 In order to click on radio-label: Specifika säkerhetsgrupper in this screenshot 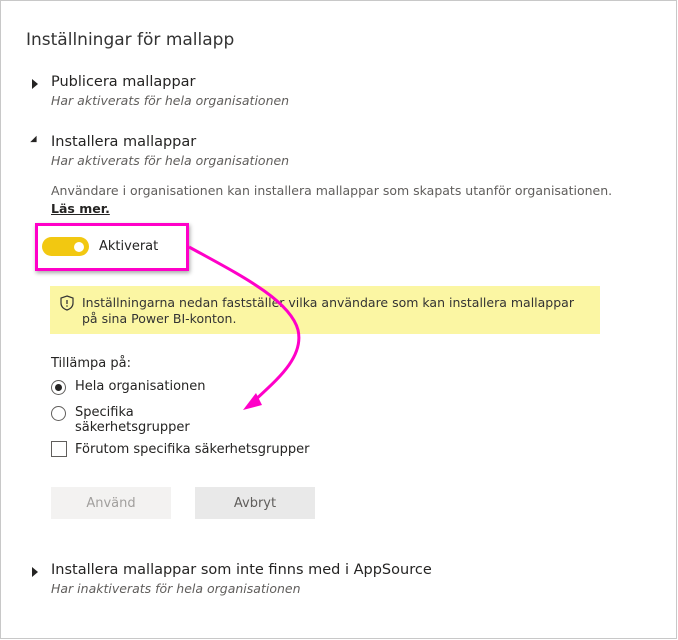, I will do `click(132, 420)`.